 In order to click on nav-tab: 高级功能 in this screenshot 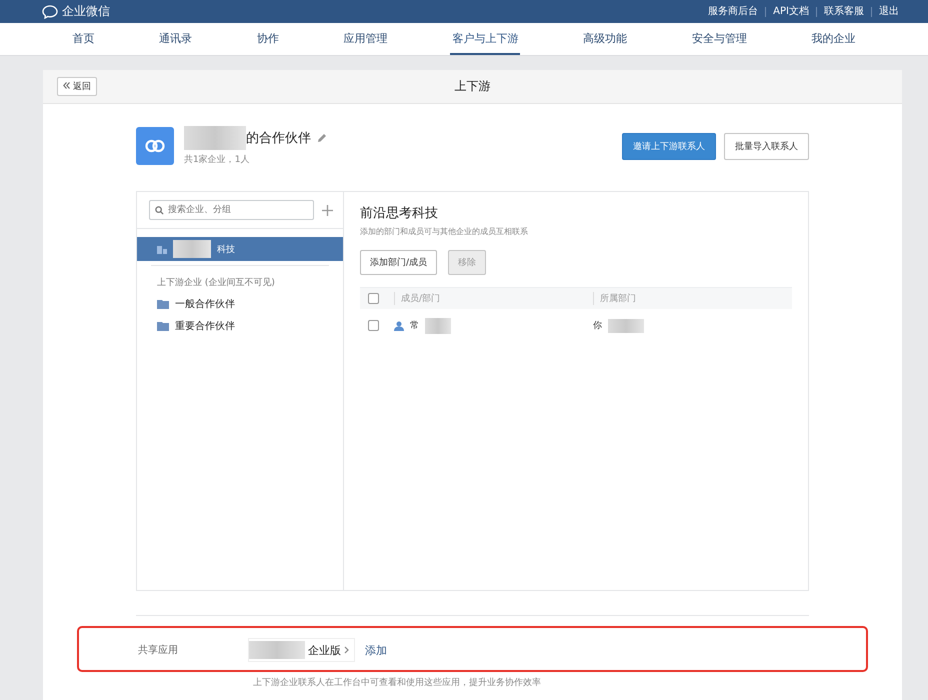, I will do `click(605, 39)`.